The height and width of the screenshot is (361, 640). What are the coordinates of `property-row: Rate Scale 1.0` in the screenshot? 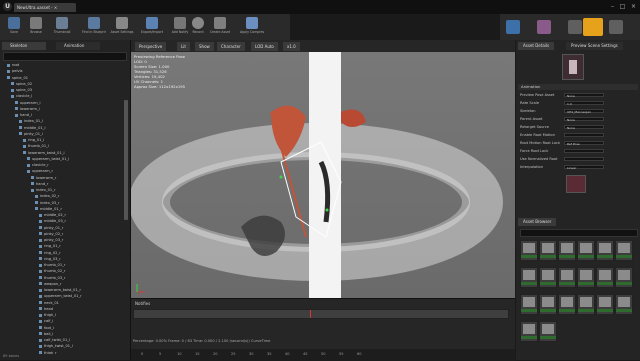 It's located at (578, 103).